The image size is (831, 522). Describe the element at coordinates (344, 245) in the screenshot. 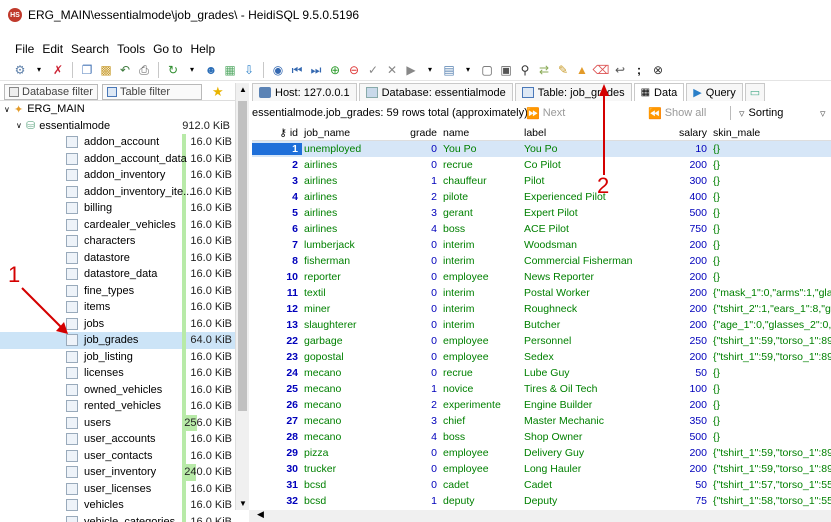

I see `cell-job-name: lumberjack` at that location.